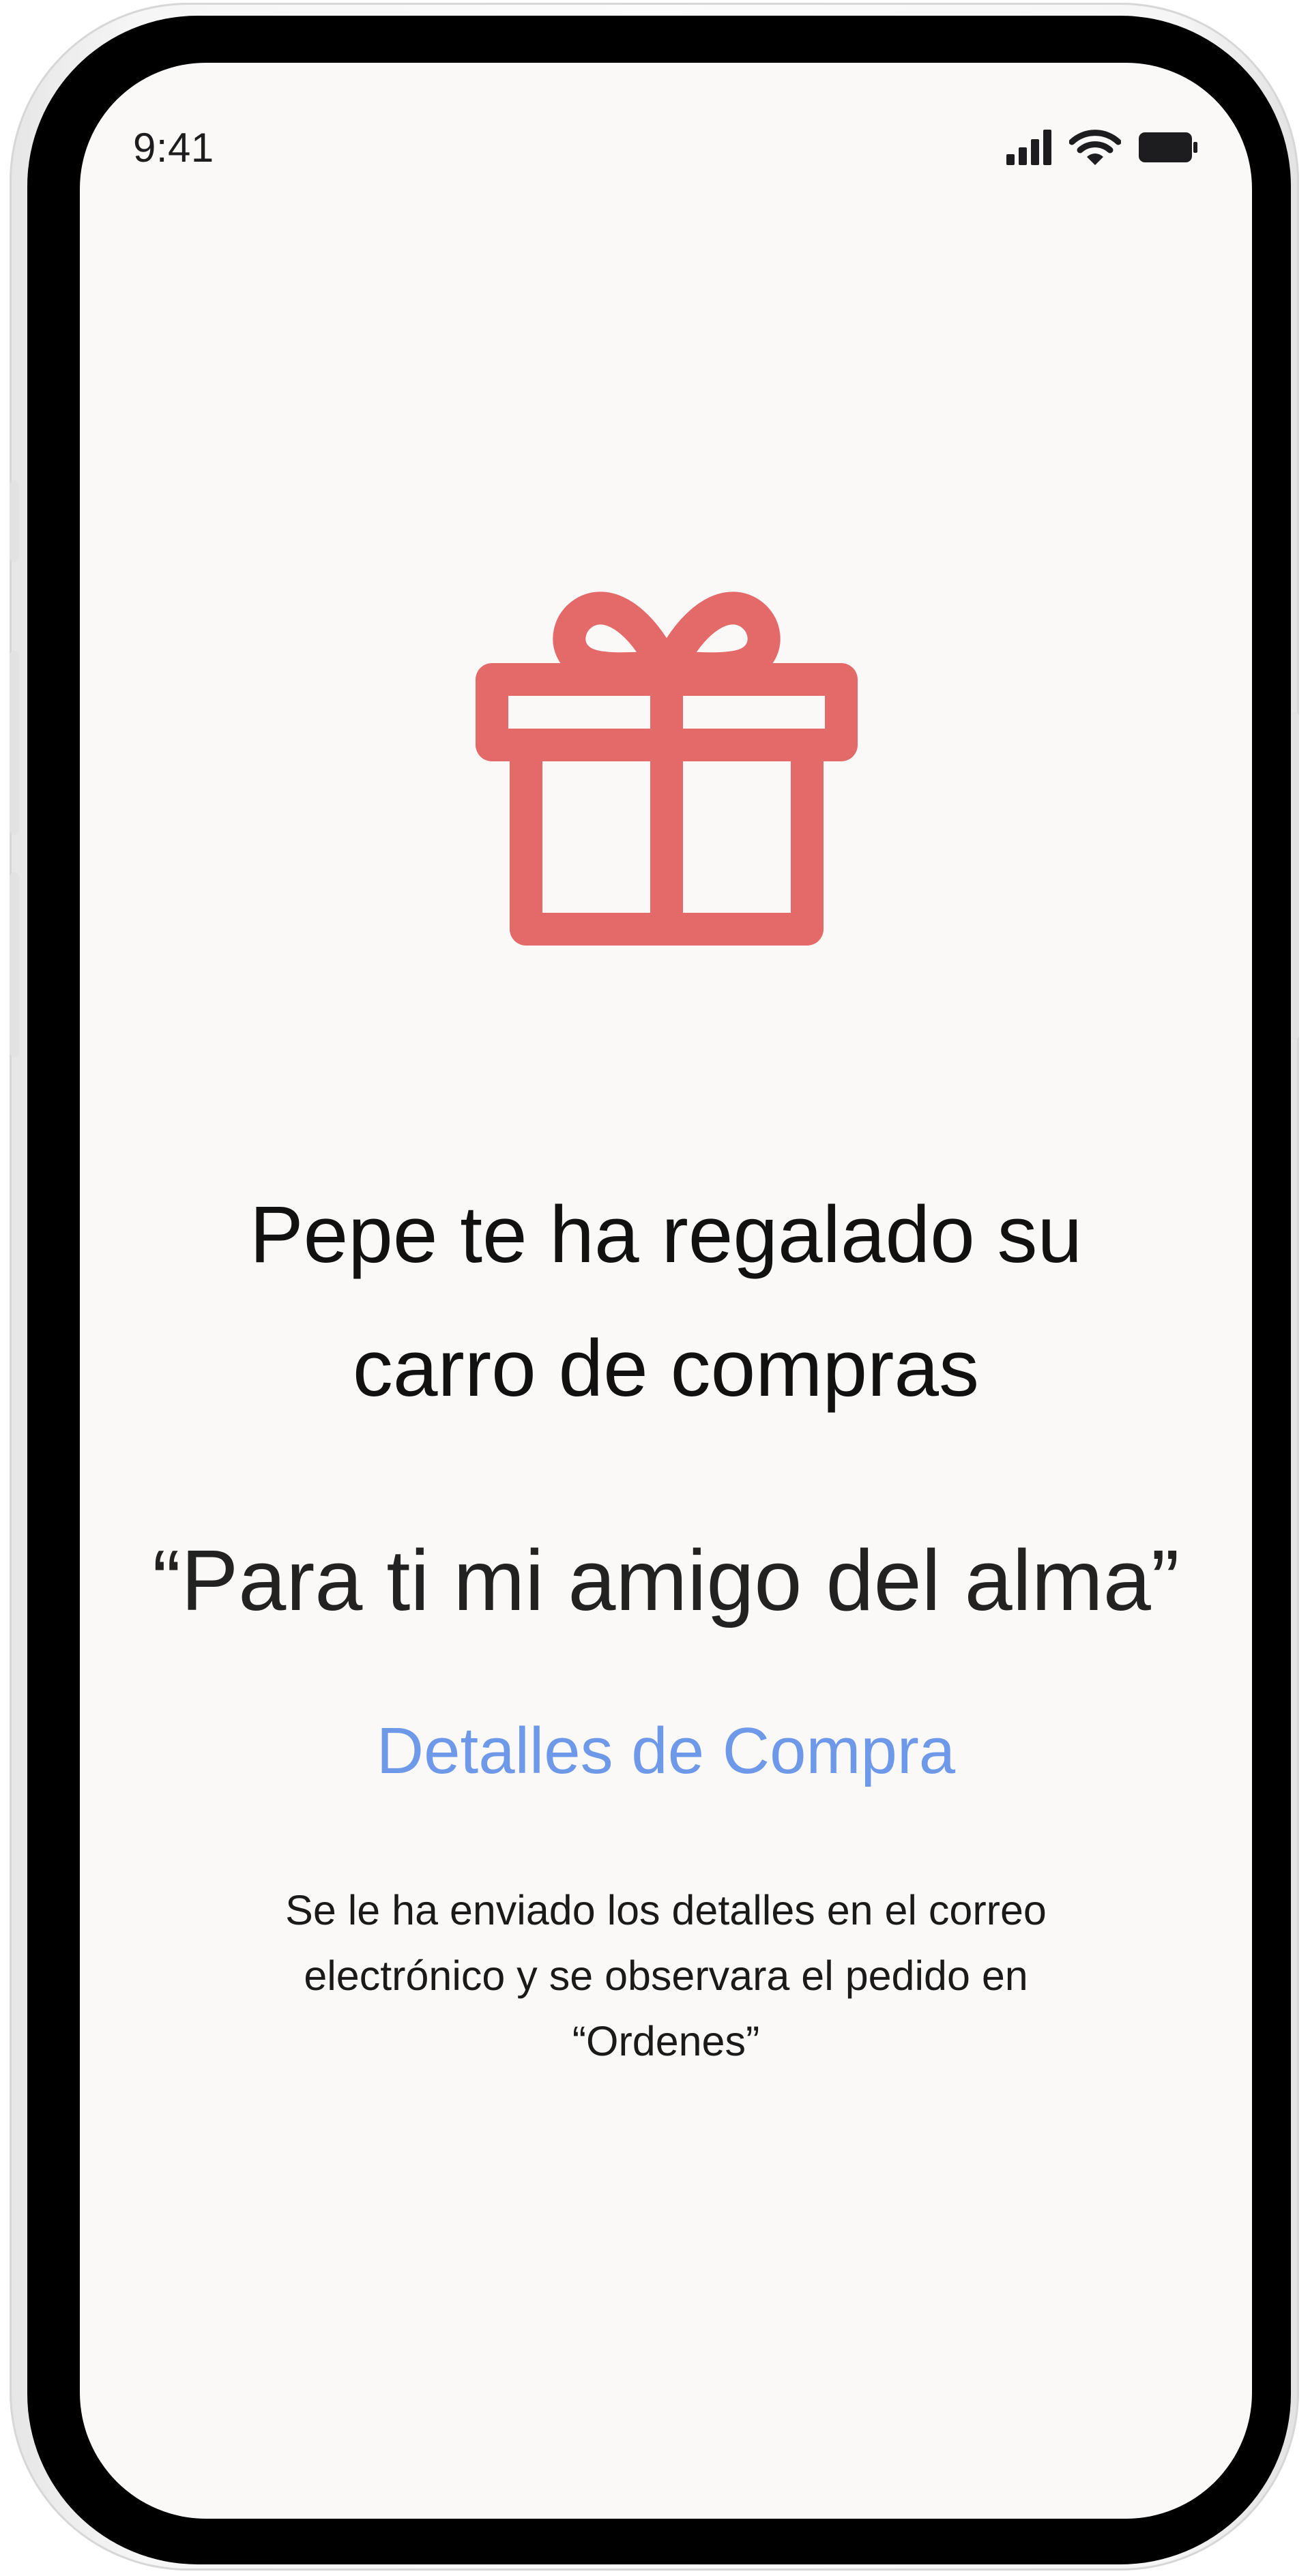 The image size is (1310, 2576). What do you see at coordinates (1028, 149) in the screenshot?
I see `cellular-signal-icon` at bounding box center [1028, 149].